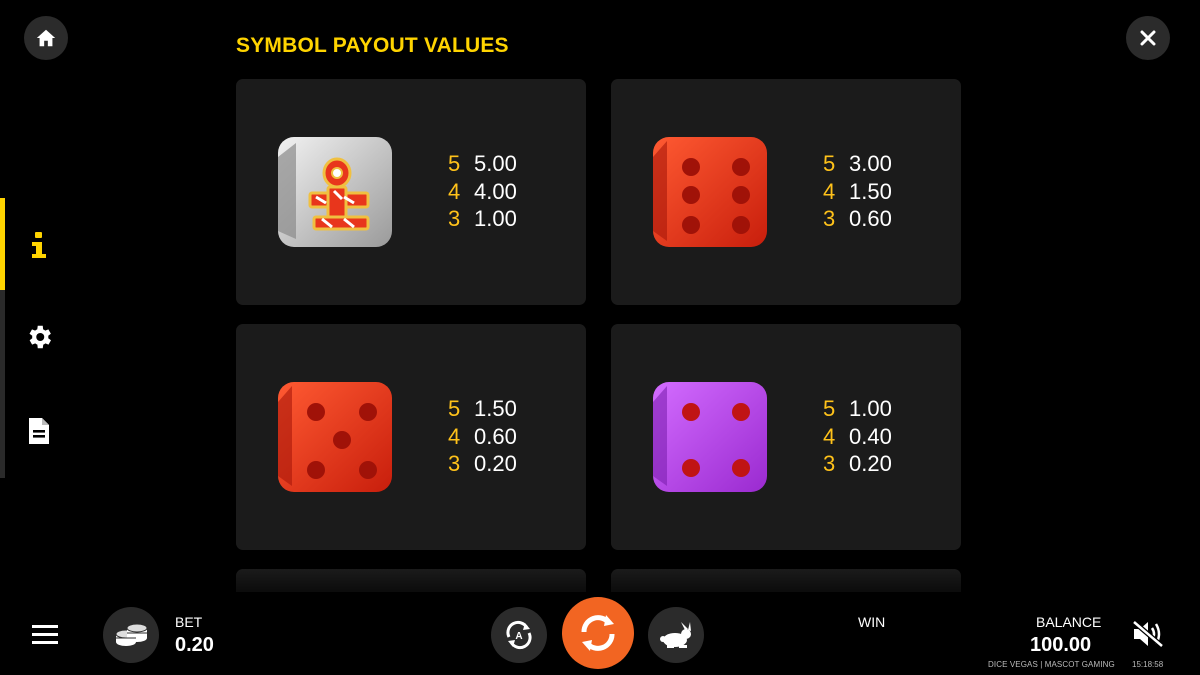 Image resolution: width=1200 pixels, height=675 pixels. Describe the element at coordinates (2, 338) in the screenshot. I see `side-nav-rail` at that location.